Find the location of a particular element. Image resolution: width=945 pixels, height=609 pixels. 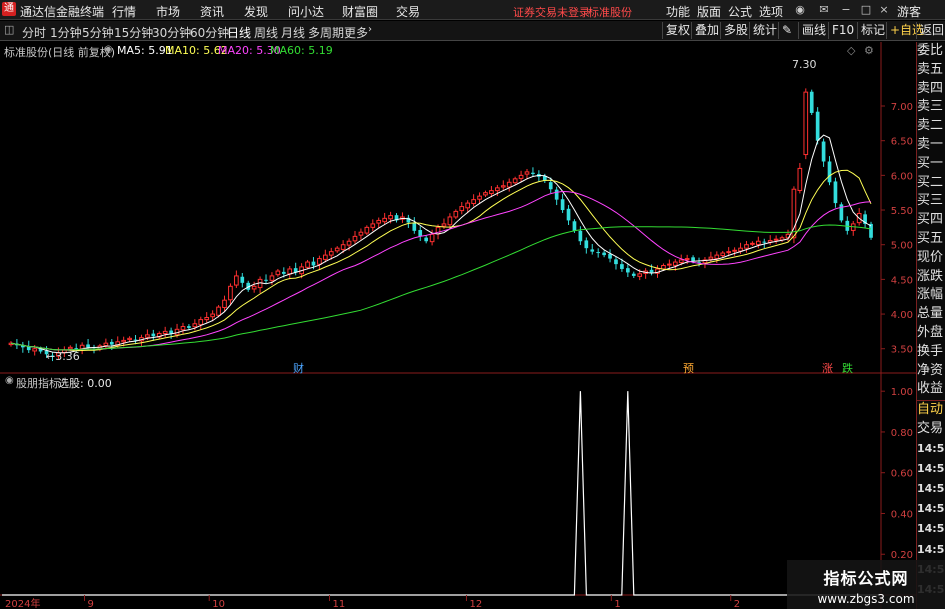

indicator-menu-icon: ◉ is located at coordinates (9, 380).